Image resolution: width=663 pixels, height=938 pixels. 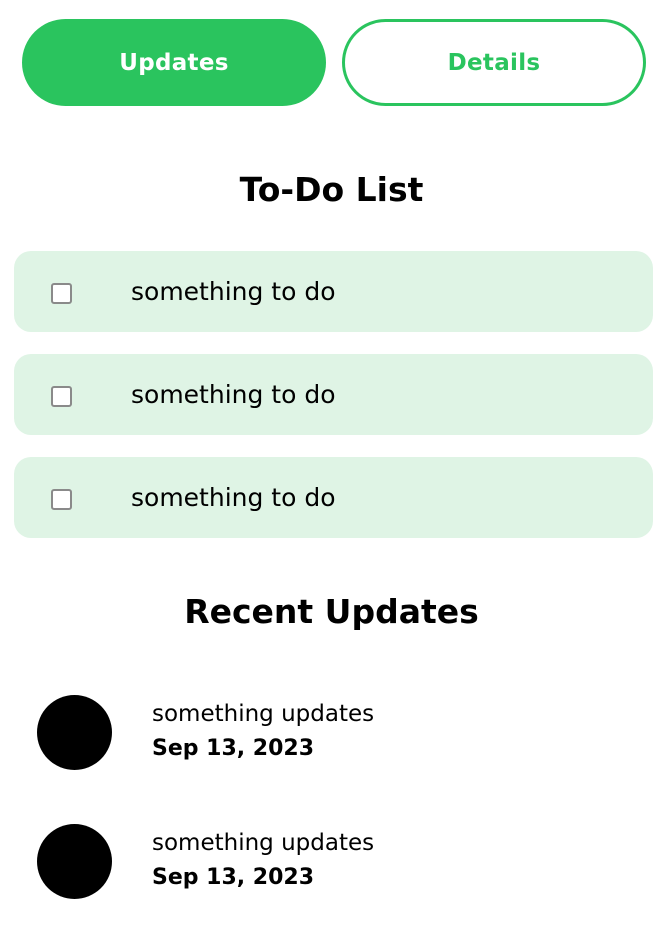 I want to click on tab-updates: Updates, so click(x=174, y=62).